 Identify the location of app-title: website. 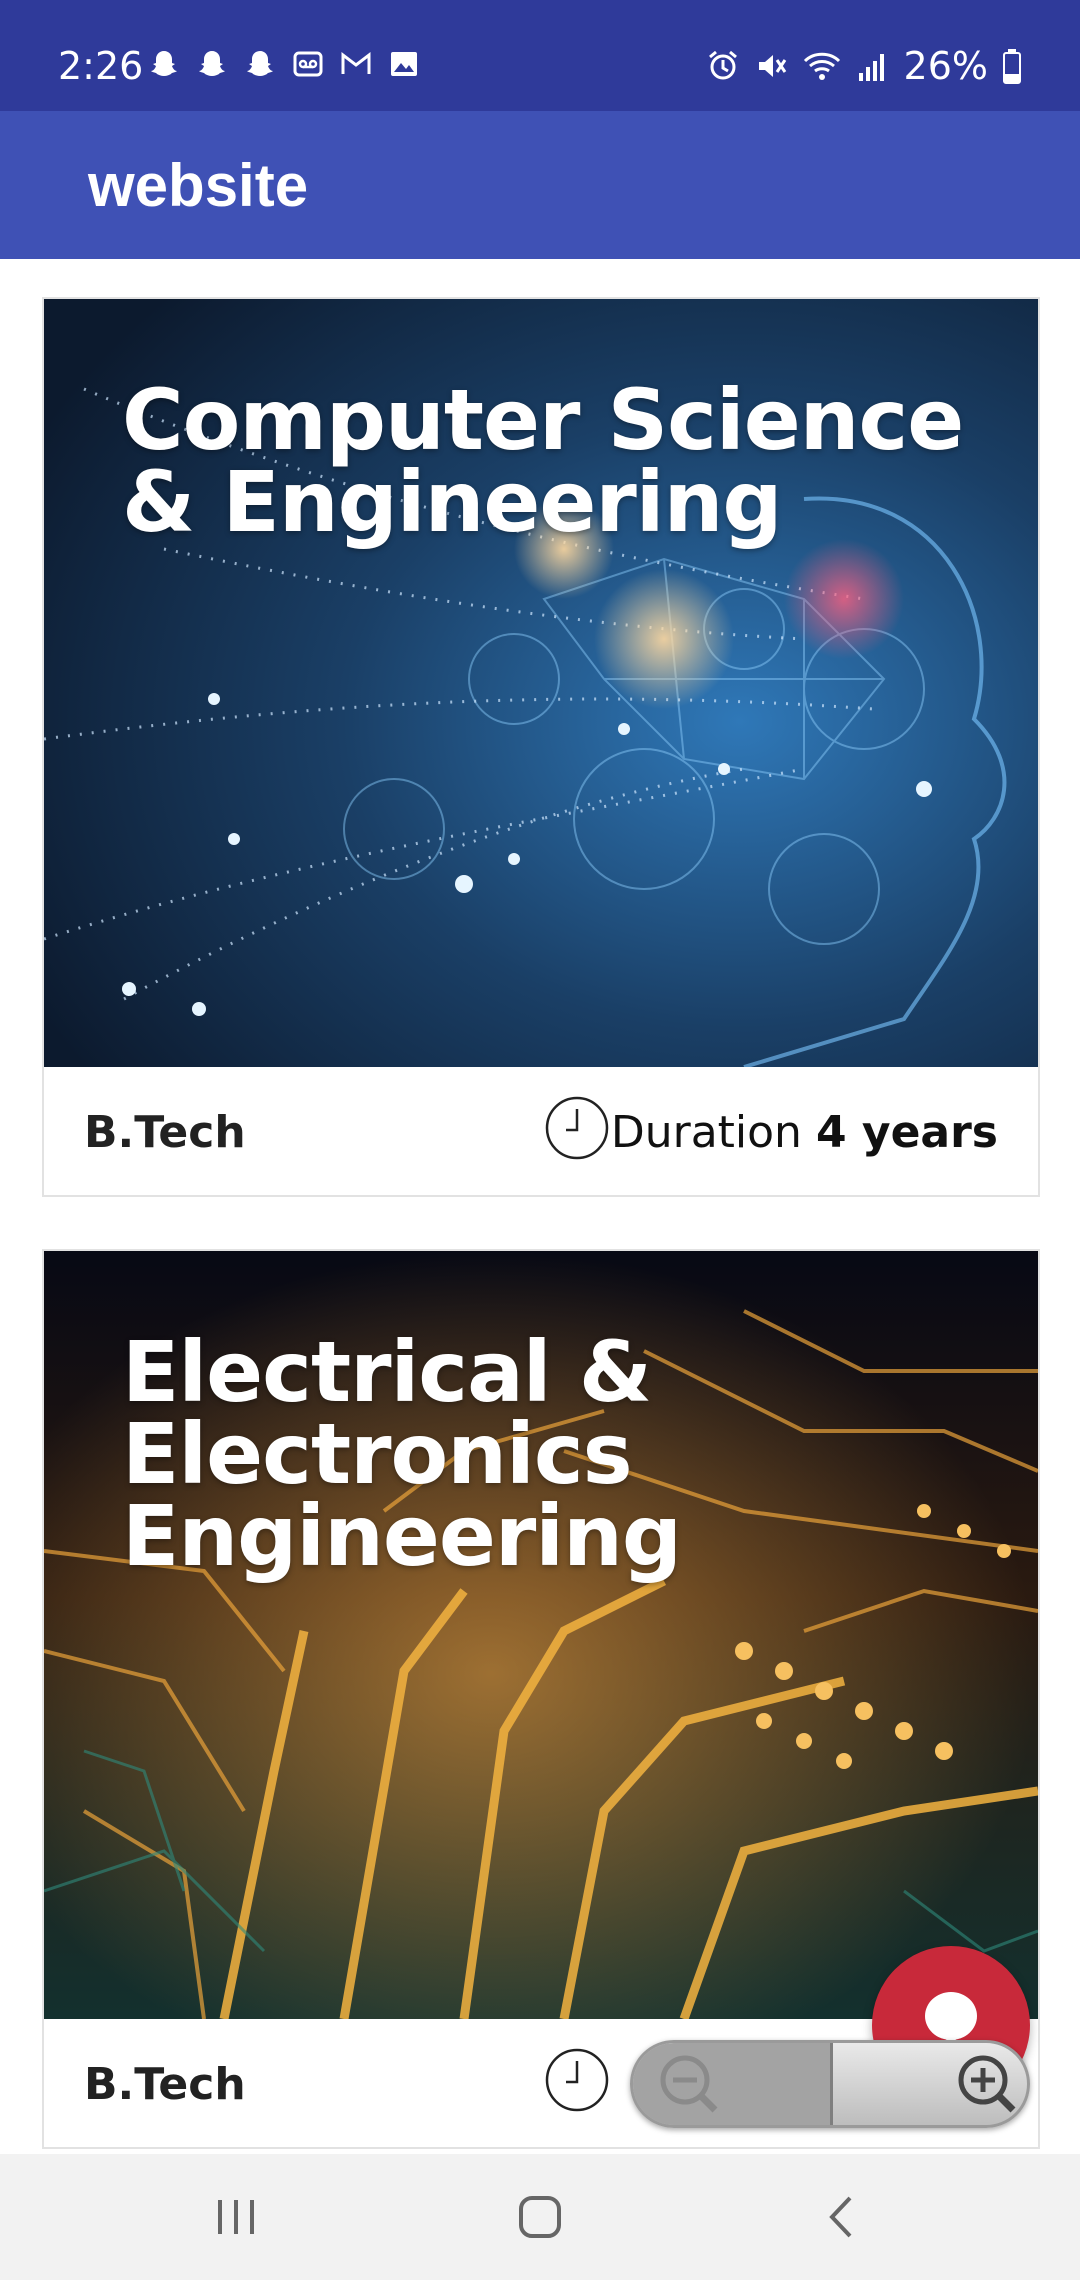
(198, 185).